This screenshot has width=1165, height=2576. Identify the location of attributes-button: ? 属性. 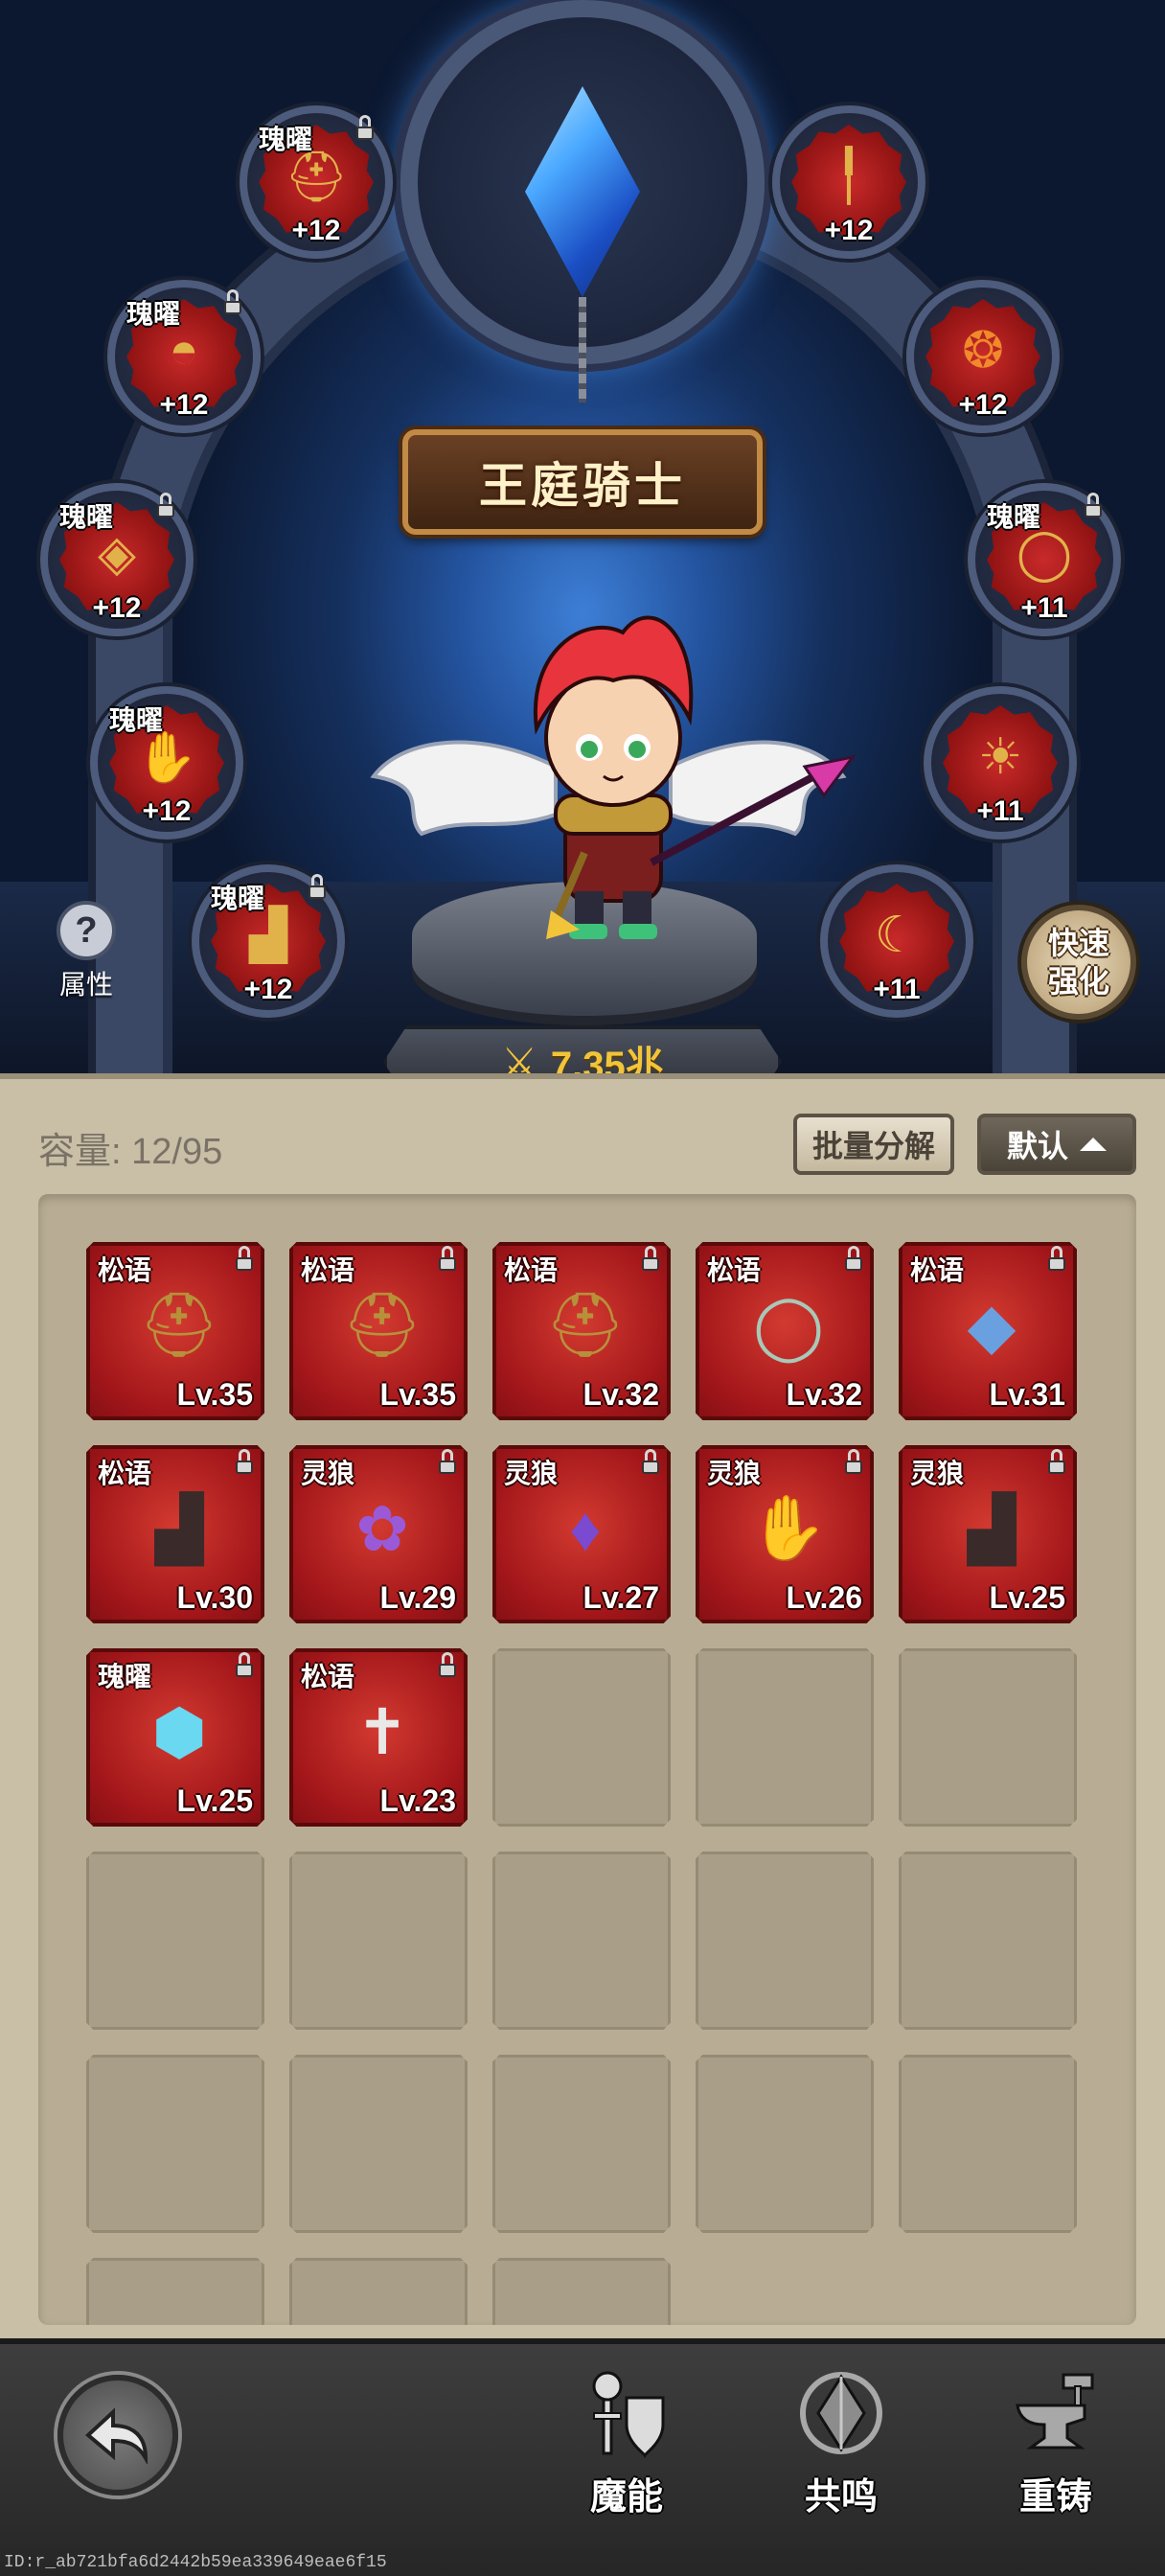
(86, 950).